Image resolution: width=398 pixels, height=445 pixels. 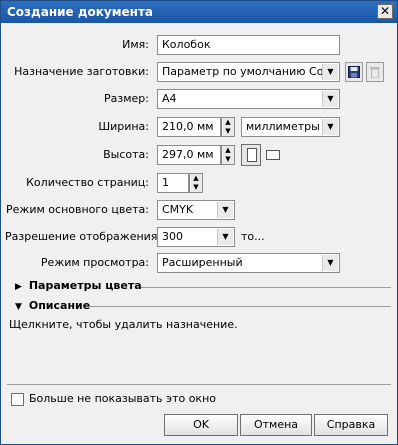 I want to click on size-select: A4 ▼, so click(x=248, y=99).